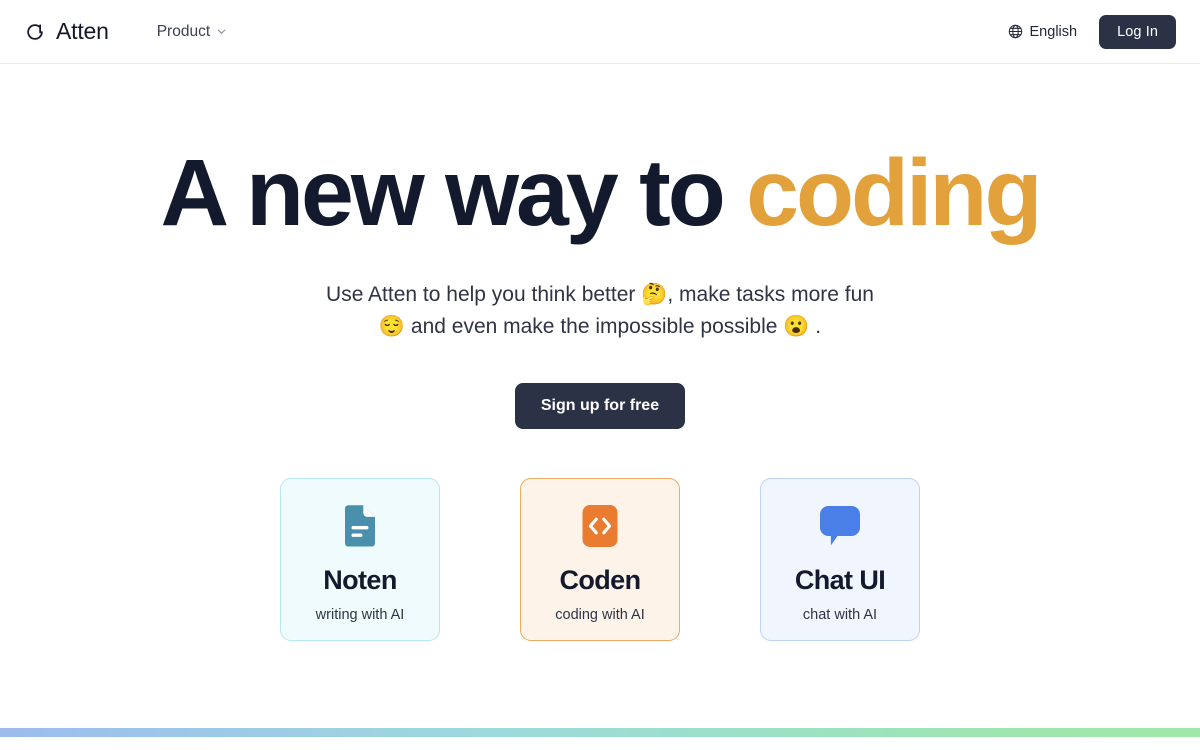 The width and height of the screenshot is (1200, 750). Describe the element at coordinates (840, 614) in the screenshot. I see `product-card-subtitle: chat with AI` at that location.